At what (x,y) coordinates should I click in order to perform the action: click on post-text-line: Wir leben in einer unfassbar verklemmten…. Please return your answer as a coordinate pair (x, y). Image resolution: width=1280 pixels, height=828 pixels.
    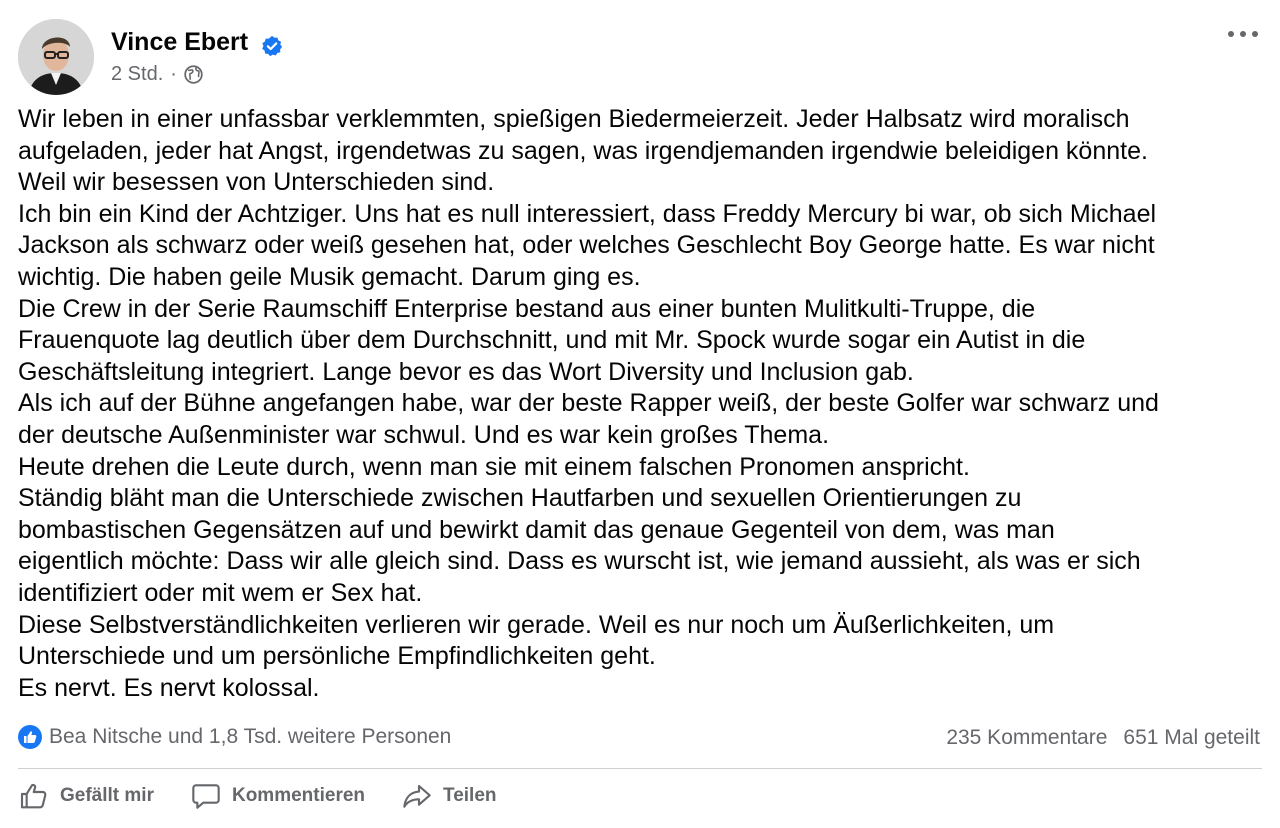
    Looking at the image, I should click on (574, 119).